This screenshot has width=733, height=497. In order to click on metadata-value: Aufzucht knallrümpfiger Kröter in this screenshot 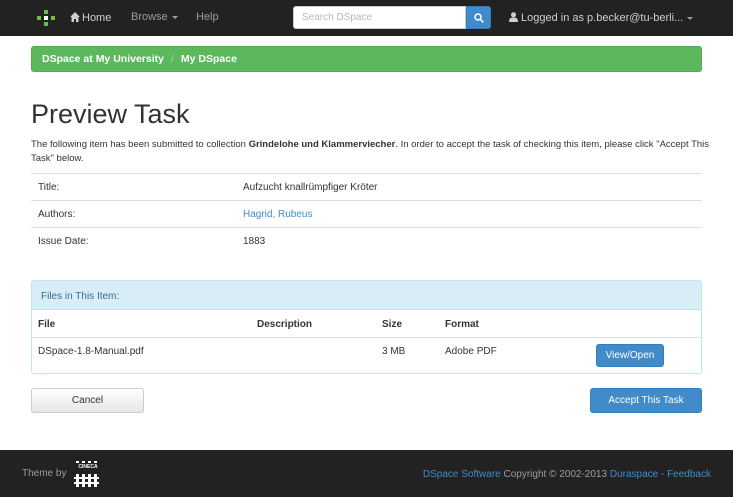, I will do `click(310, 187)`.